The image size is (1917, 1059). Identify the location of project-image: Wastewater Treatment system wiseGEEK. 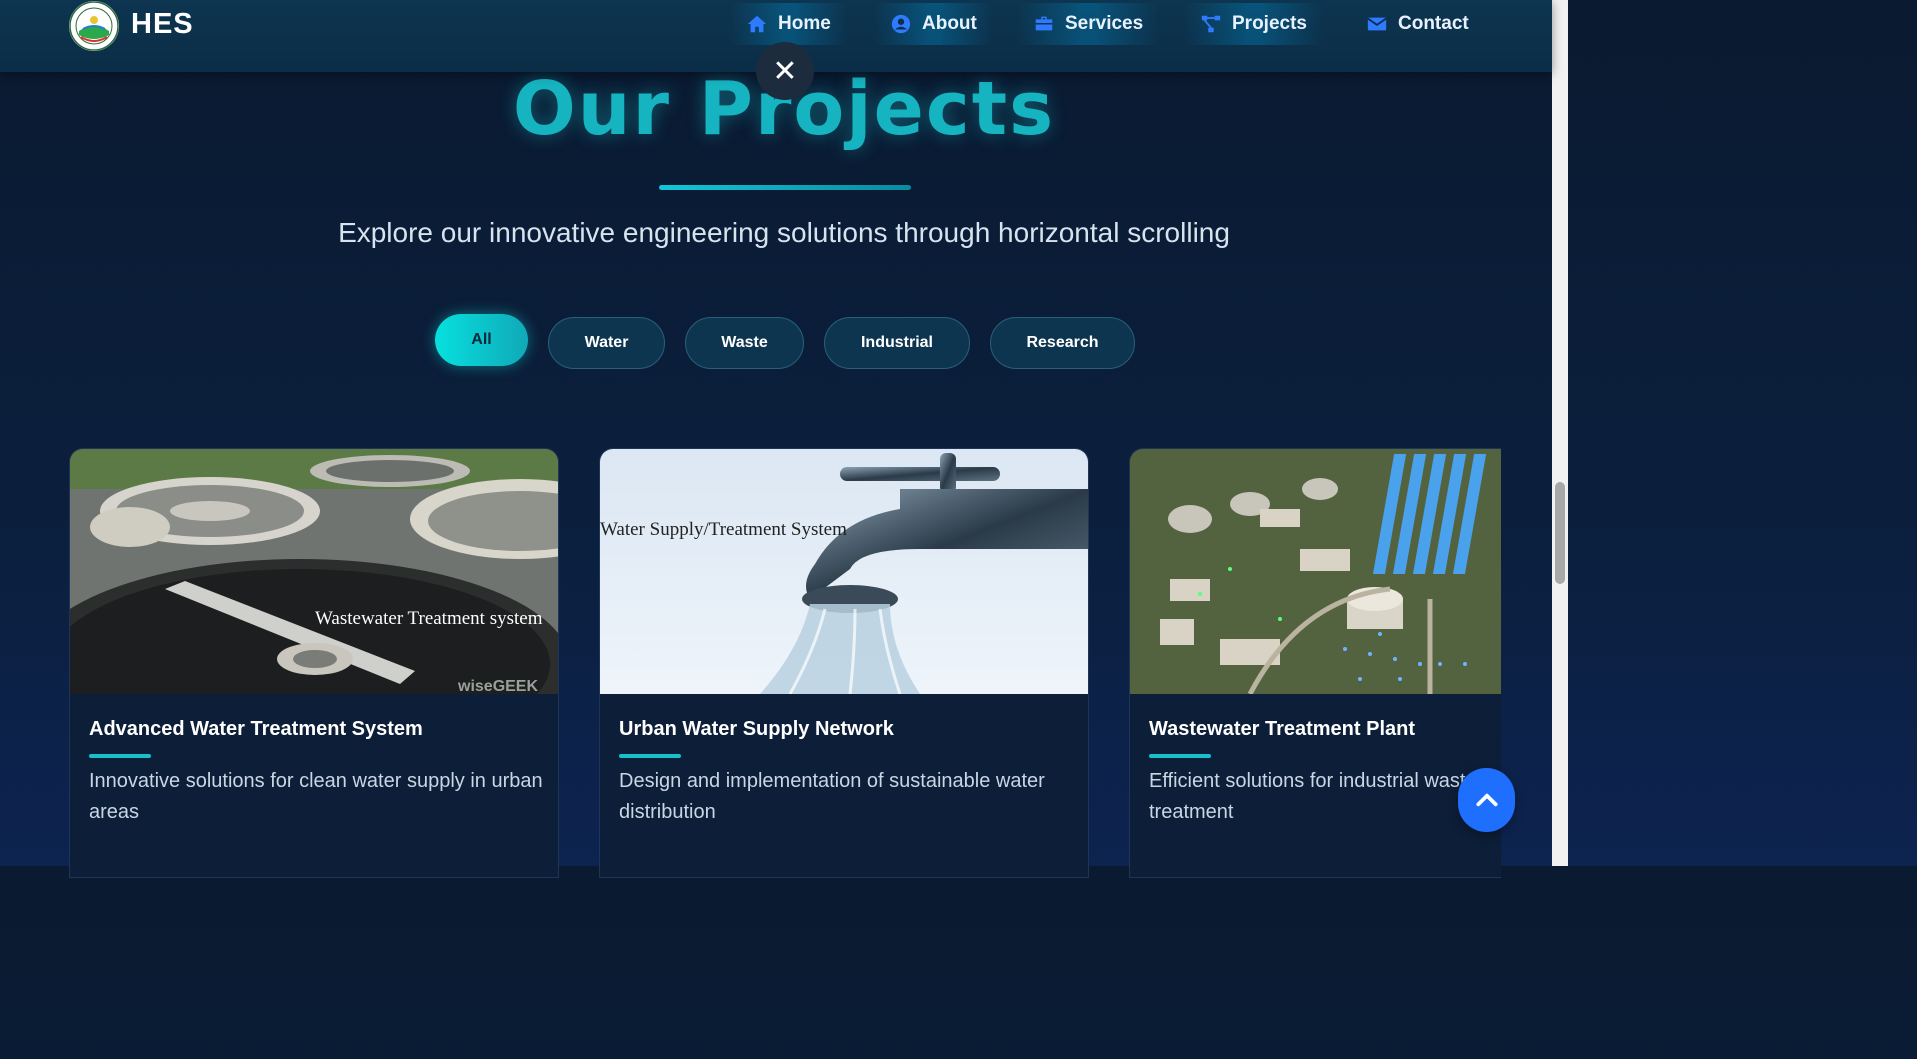
(314, 571).